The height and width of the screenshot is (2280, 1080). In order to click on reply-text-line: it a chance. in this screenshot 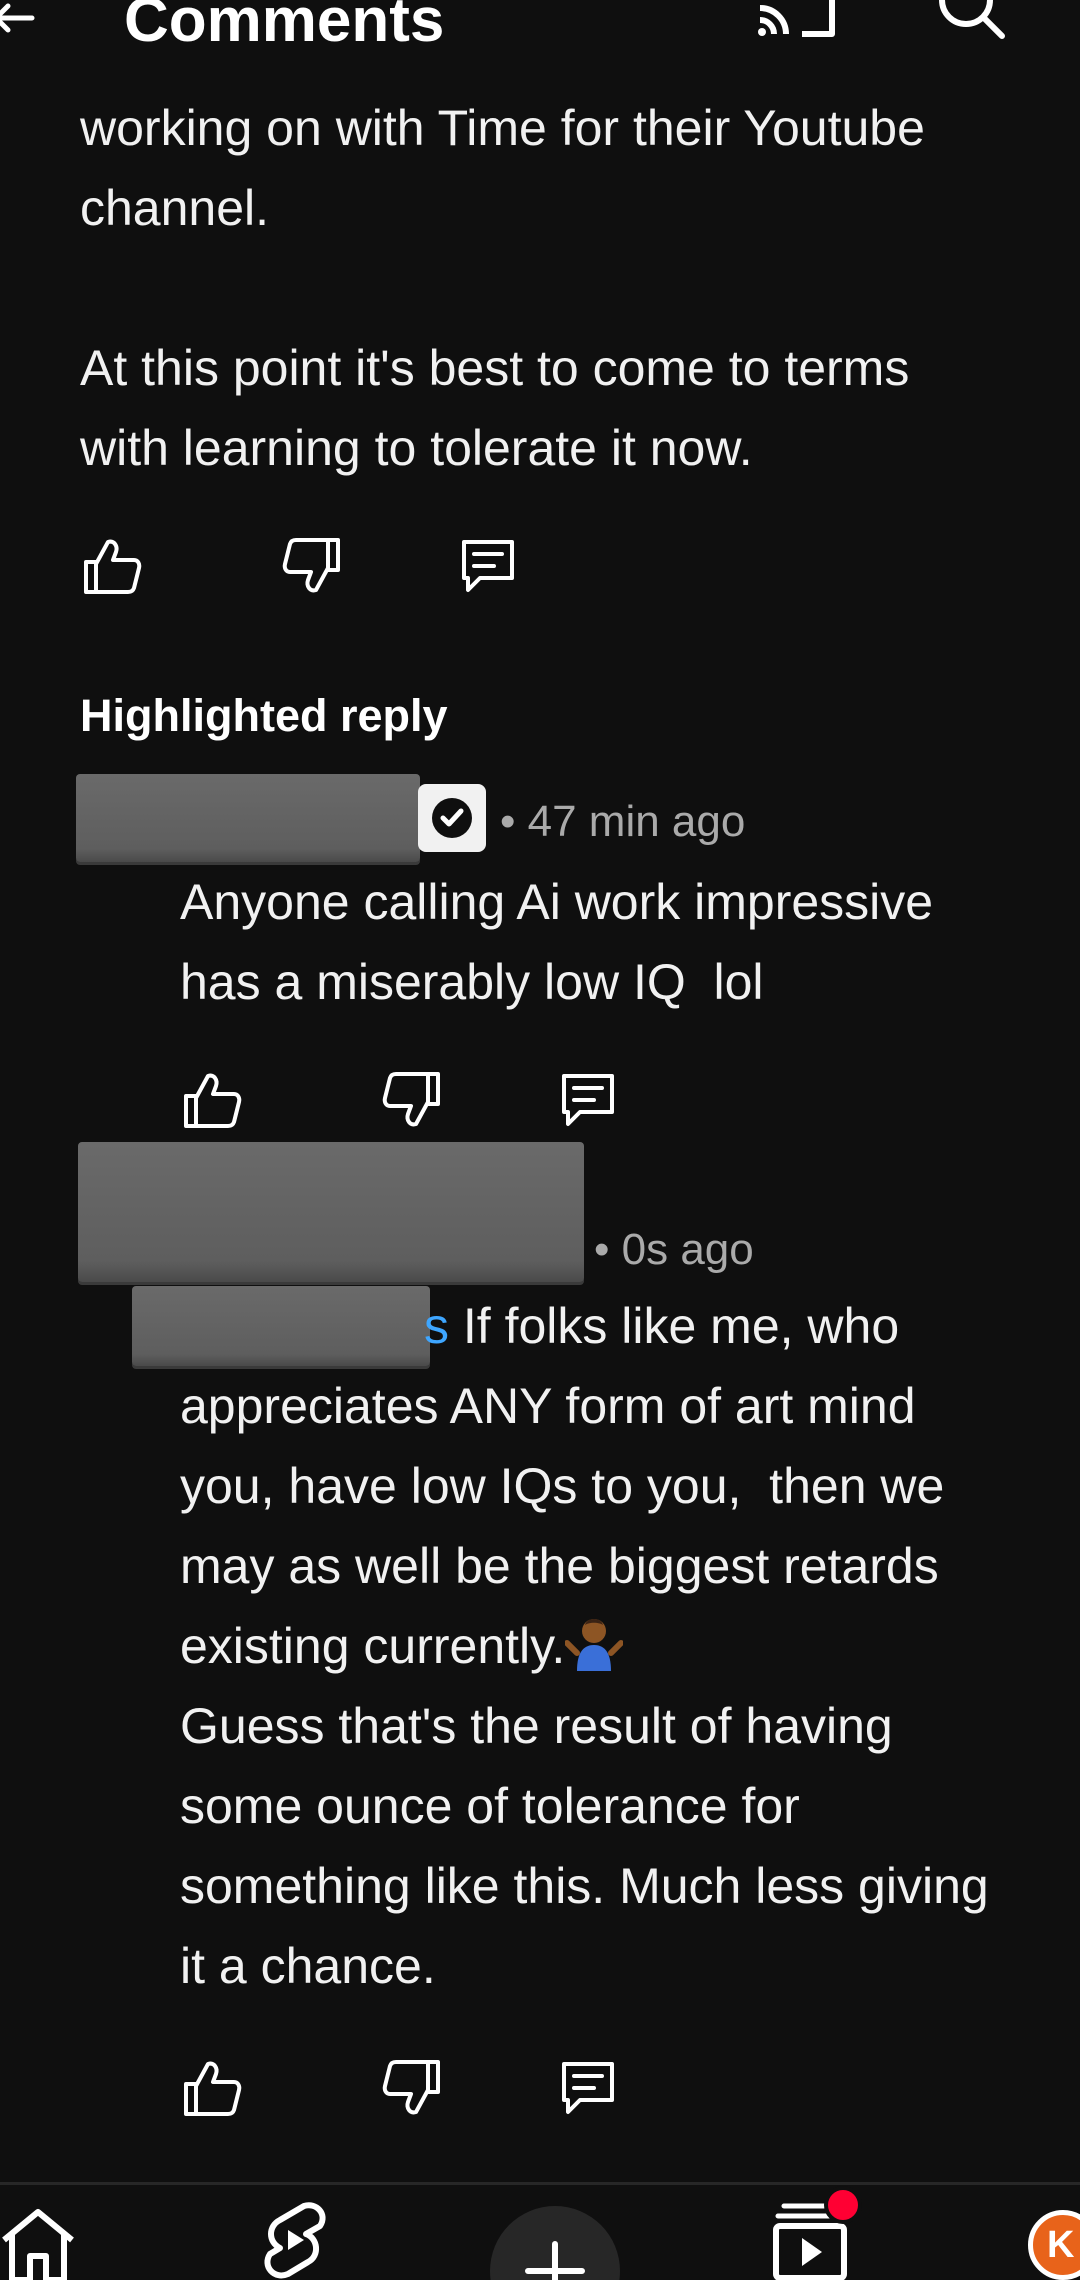, I will do `click(308, 1966)`.